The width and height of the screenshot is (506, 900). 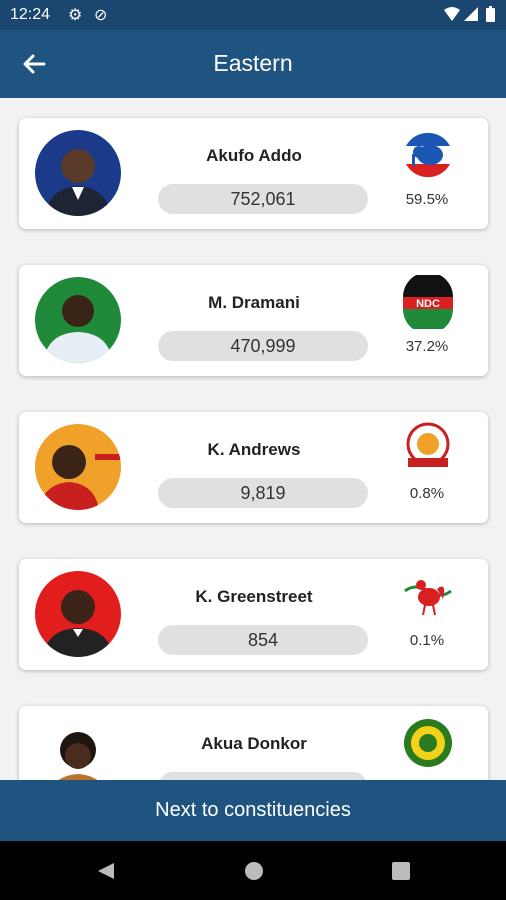 What do you see at coordinates (254, 155) in the screenshot?
I see `candidate-name: Akufo Addo` at bounding box center [254, 155].